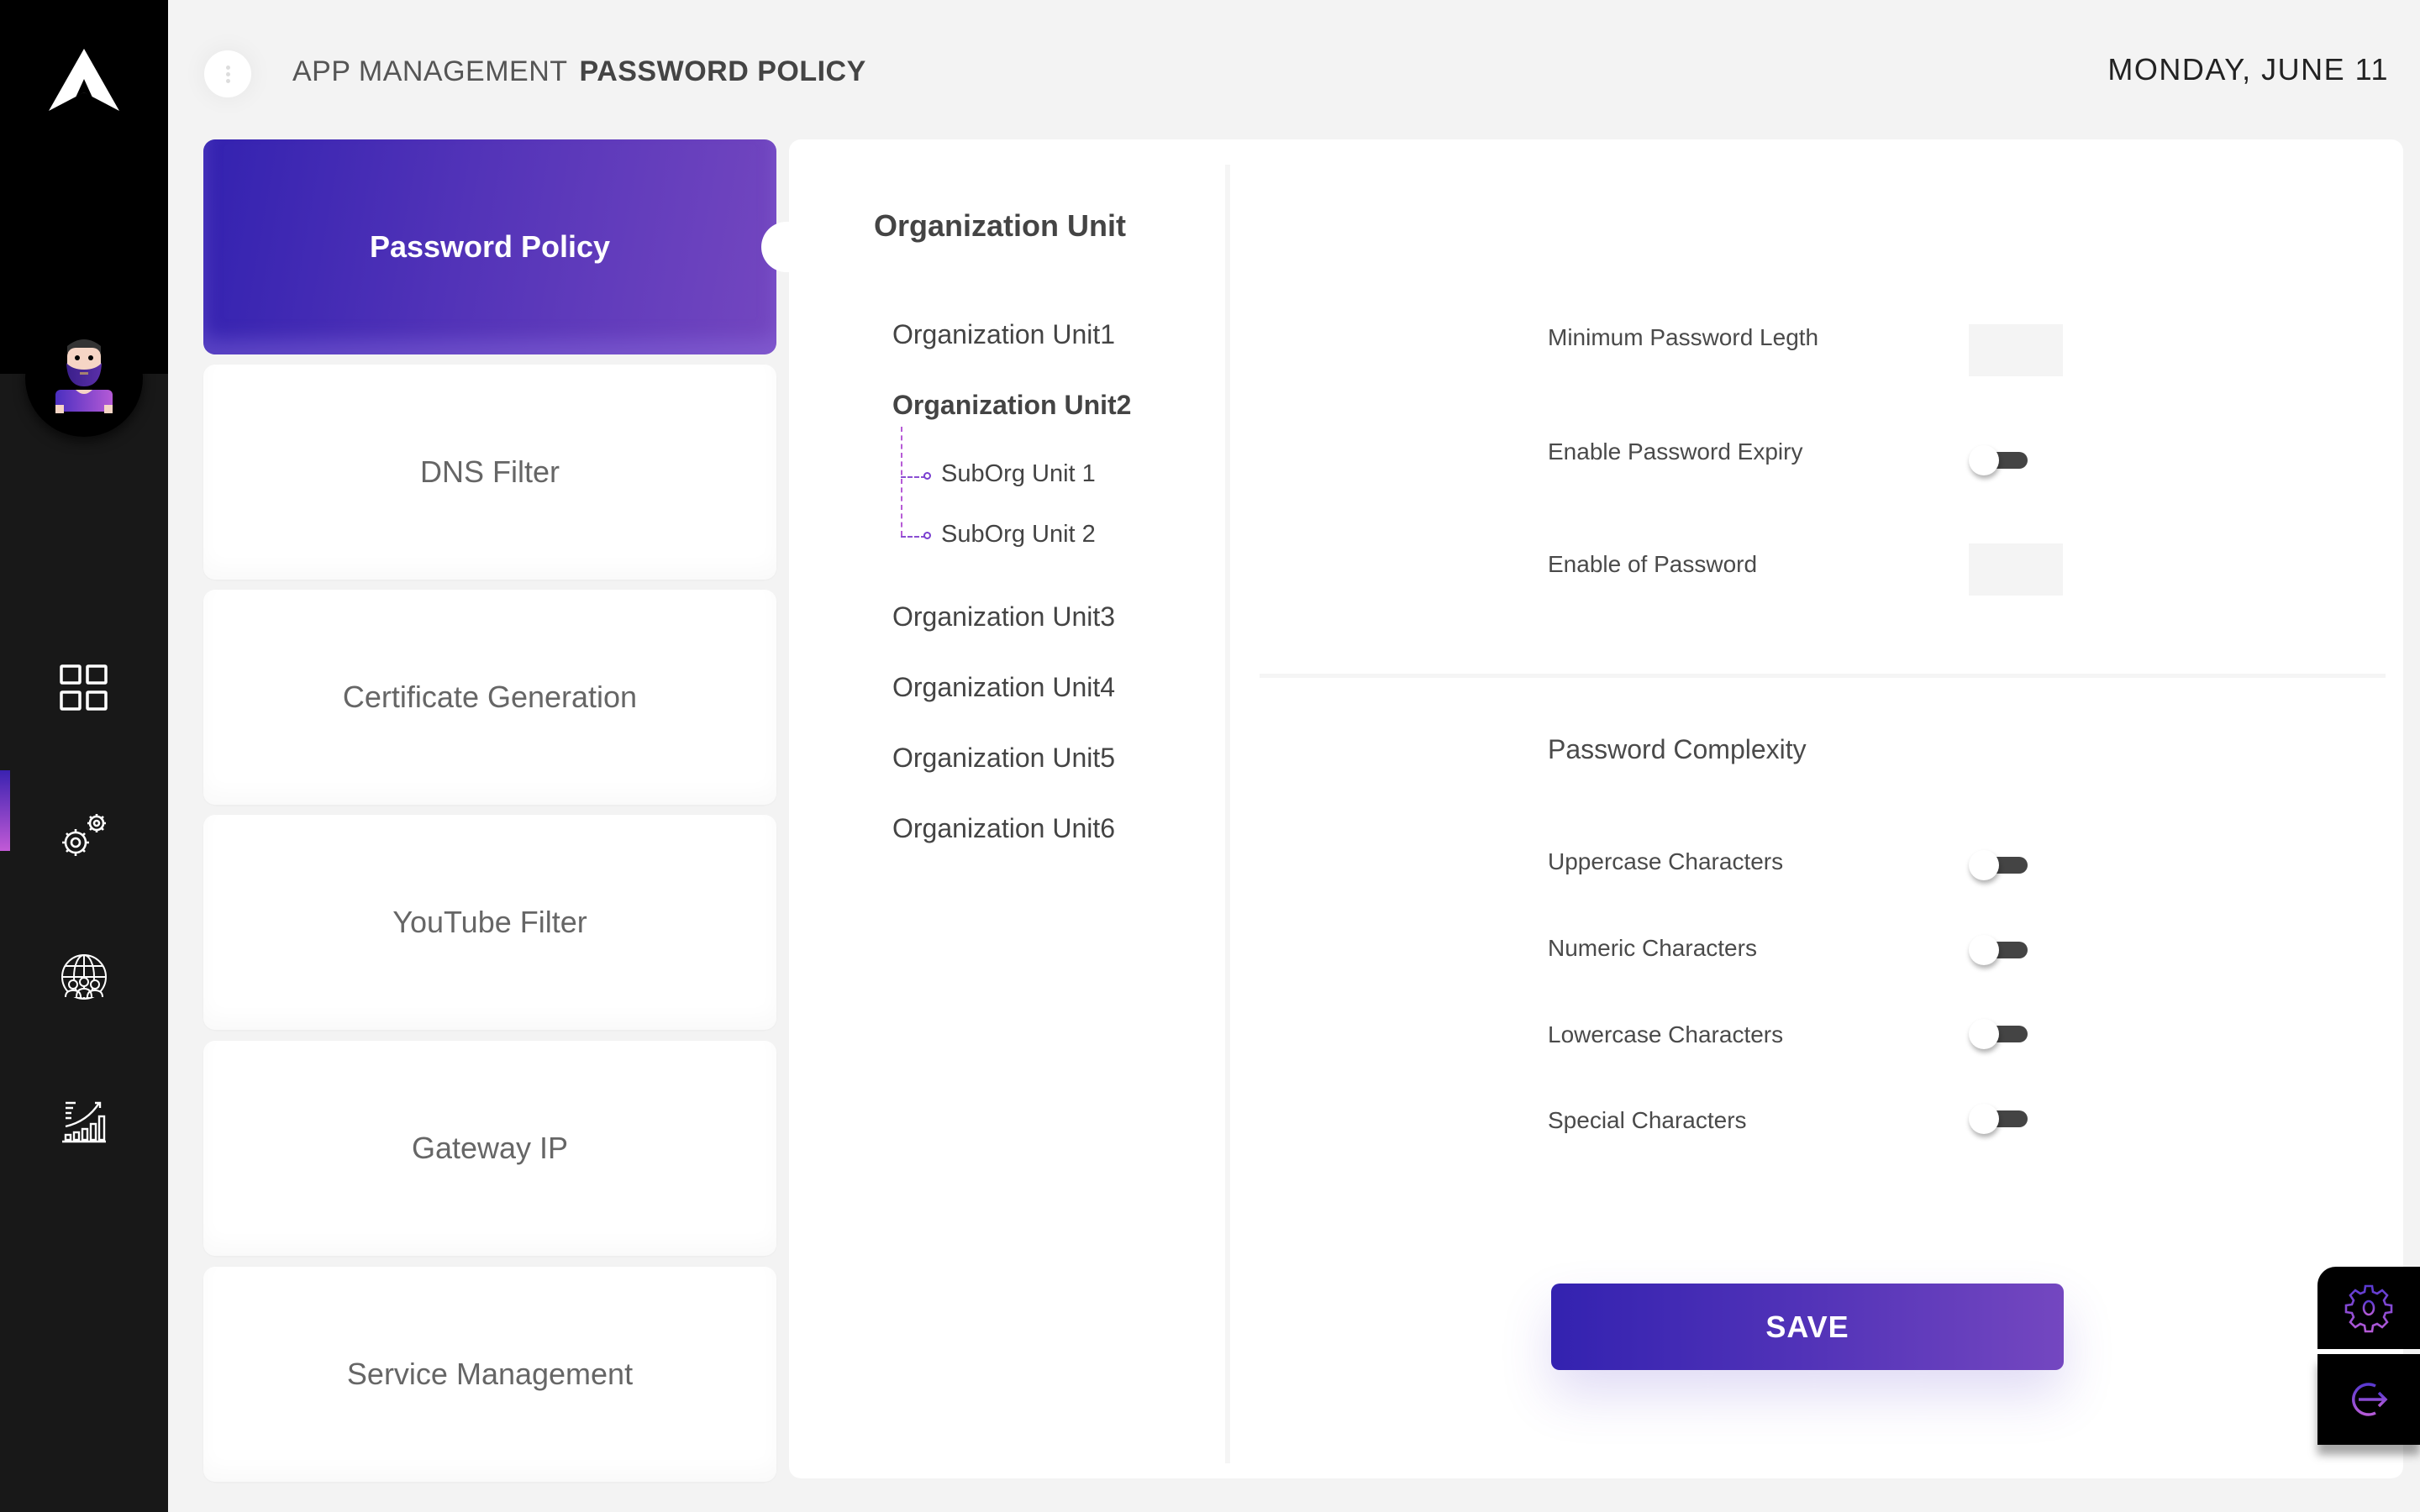 The width and height of the screenshot is (2420, 1512). I want to click on settings-button, so click(2368, 1308).